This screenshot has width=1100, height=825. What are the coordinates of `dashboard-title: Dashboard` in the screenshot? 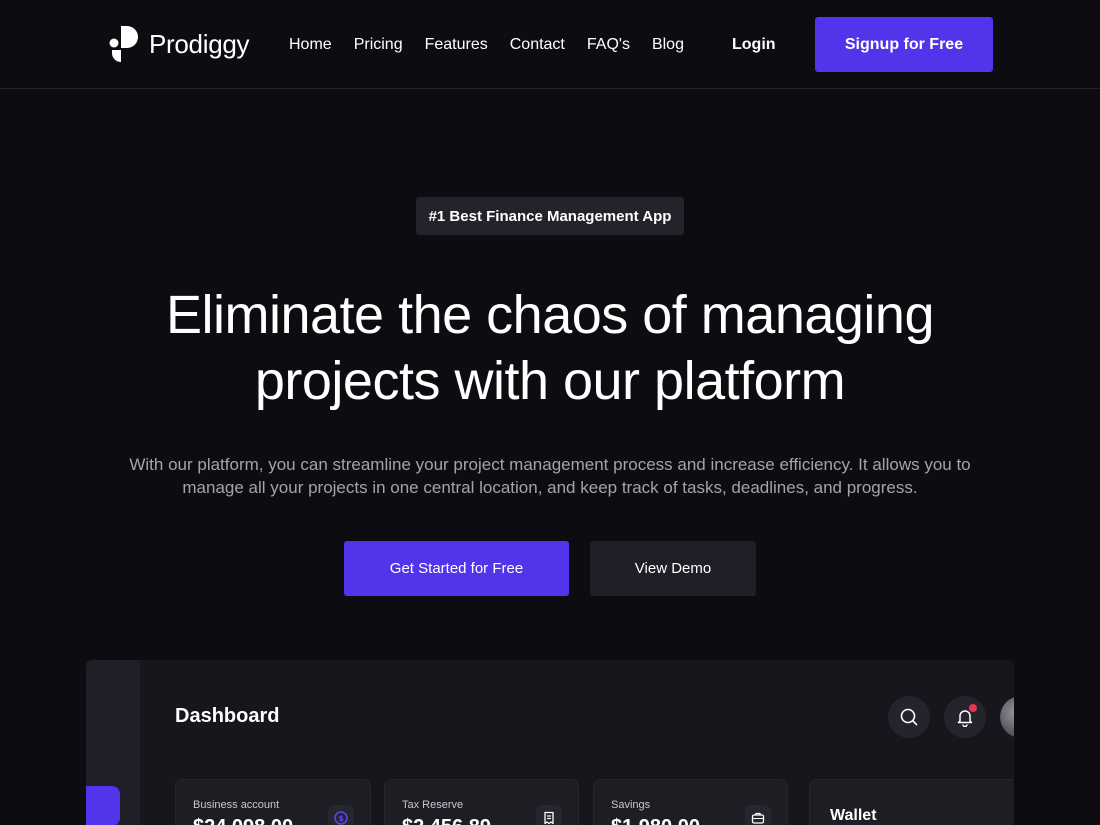 It's located at (227, 716).